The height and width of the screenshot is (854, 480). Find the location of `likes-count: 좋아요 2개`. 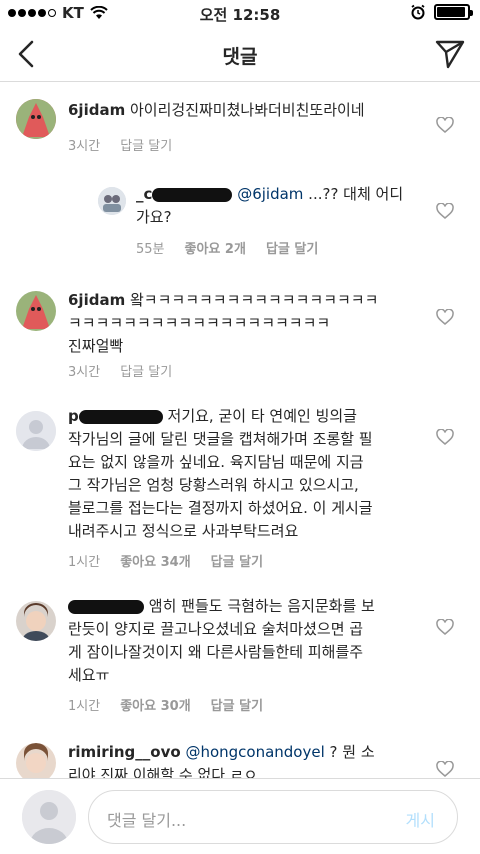

likes-count: 좋아요 2개 is located at coordinates (215, 247).